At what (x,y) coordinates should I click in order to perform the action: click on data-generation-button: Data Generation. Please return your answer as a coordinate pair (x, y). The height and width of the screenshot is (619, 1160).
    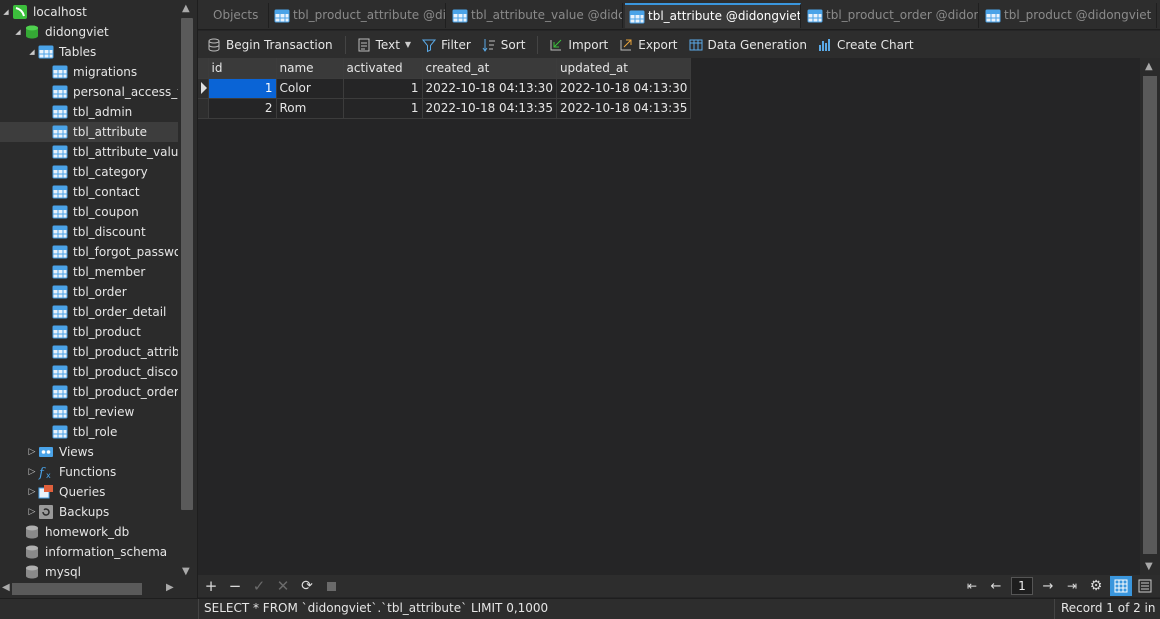
    Looking at the image, I should click on (747, 45).